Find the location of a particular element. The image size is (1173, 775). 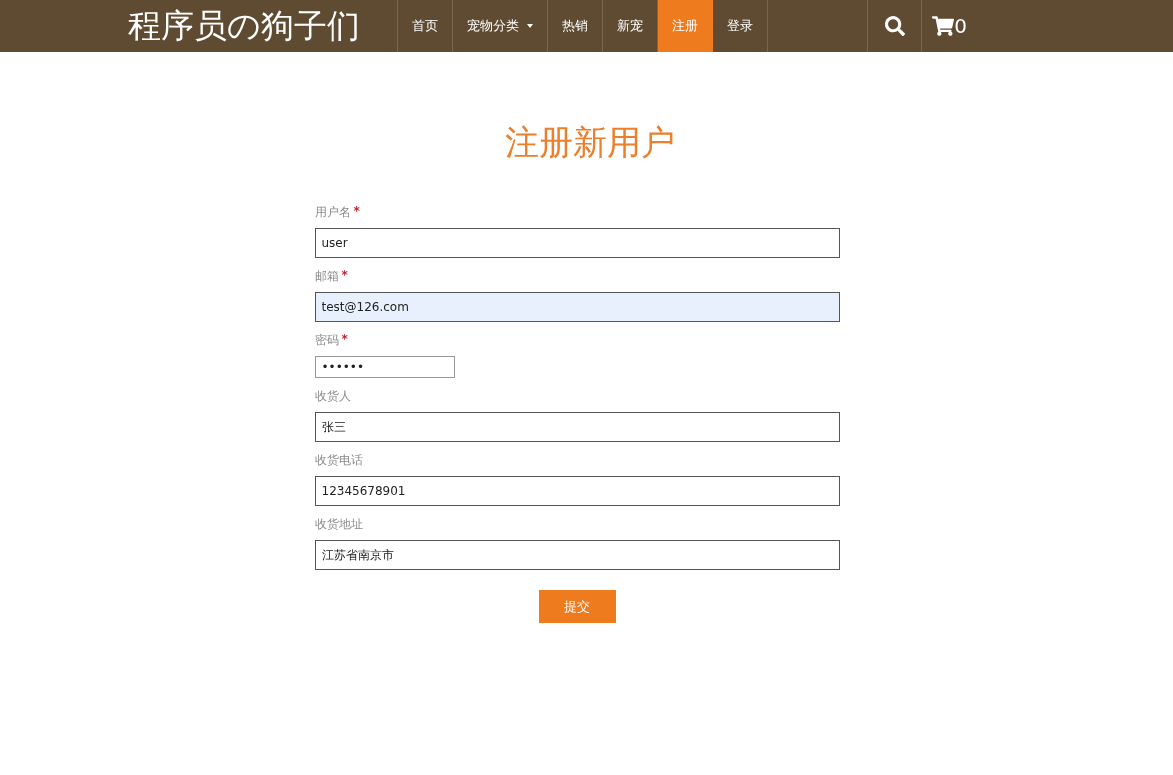

nav-link: 登录 is located at coordinates (740, 26).